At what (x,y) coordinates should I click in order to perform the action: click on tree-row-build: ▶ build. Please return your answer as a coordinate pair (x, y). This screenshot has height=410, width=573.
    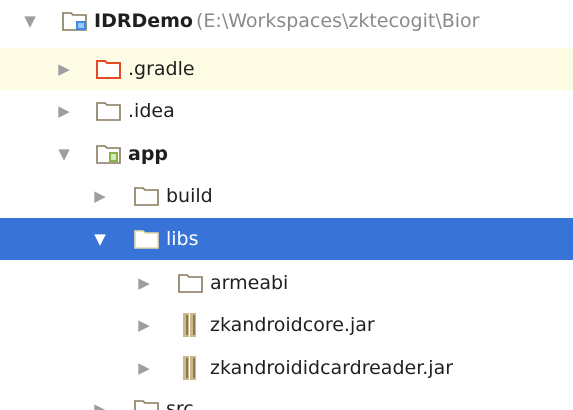
    Looking at the image, I should click on (286, 196).